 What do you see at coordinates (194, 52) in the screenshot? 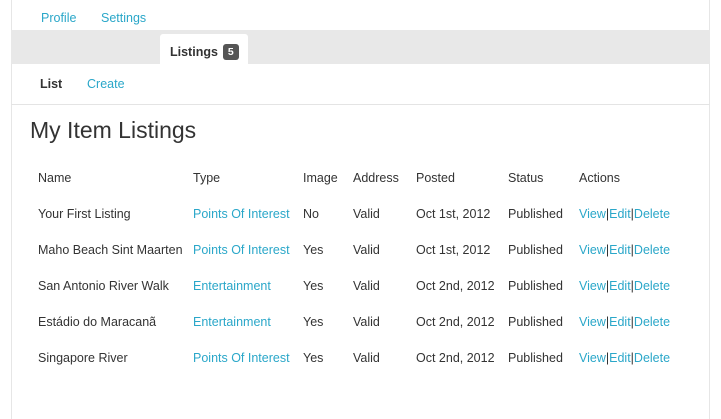
I see `tab-listings-label: Listings` at bounding box center [194, 52].